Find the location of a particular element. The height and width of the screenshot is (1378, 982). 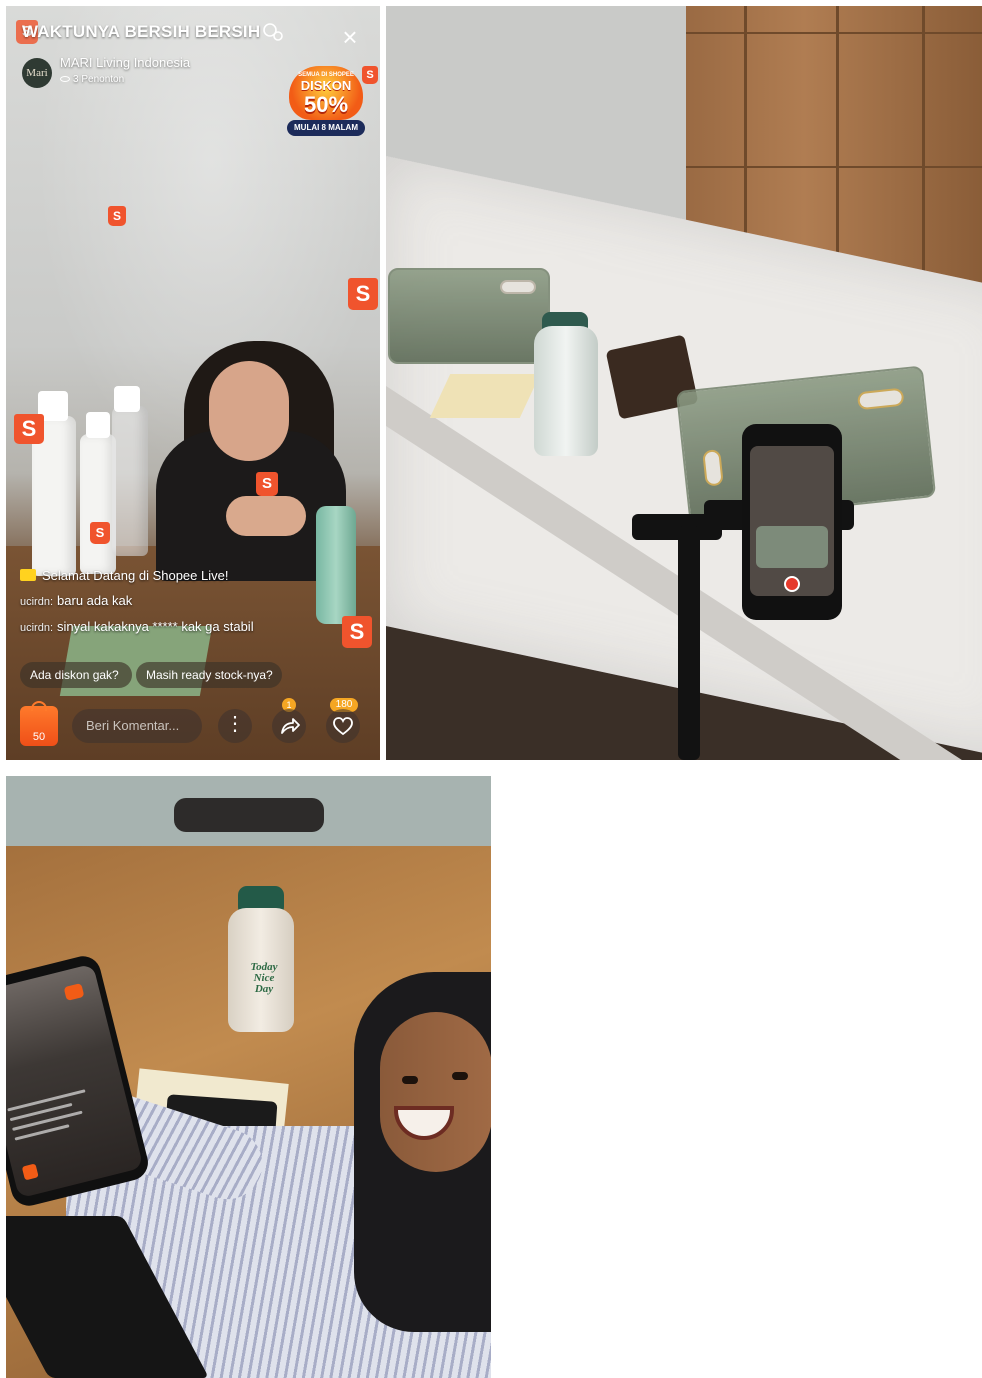

record-button is located at coordinates (792, 584).